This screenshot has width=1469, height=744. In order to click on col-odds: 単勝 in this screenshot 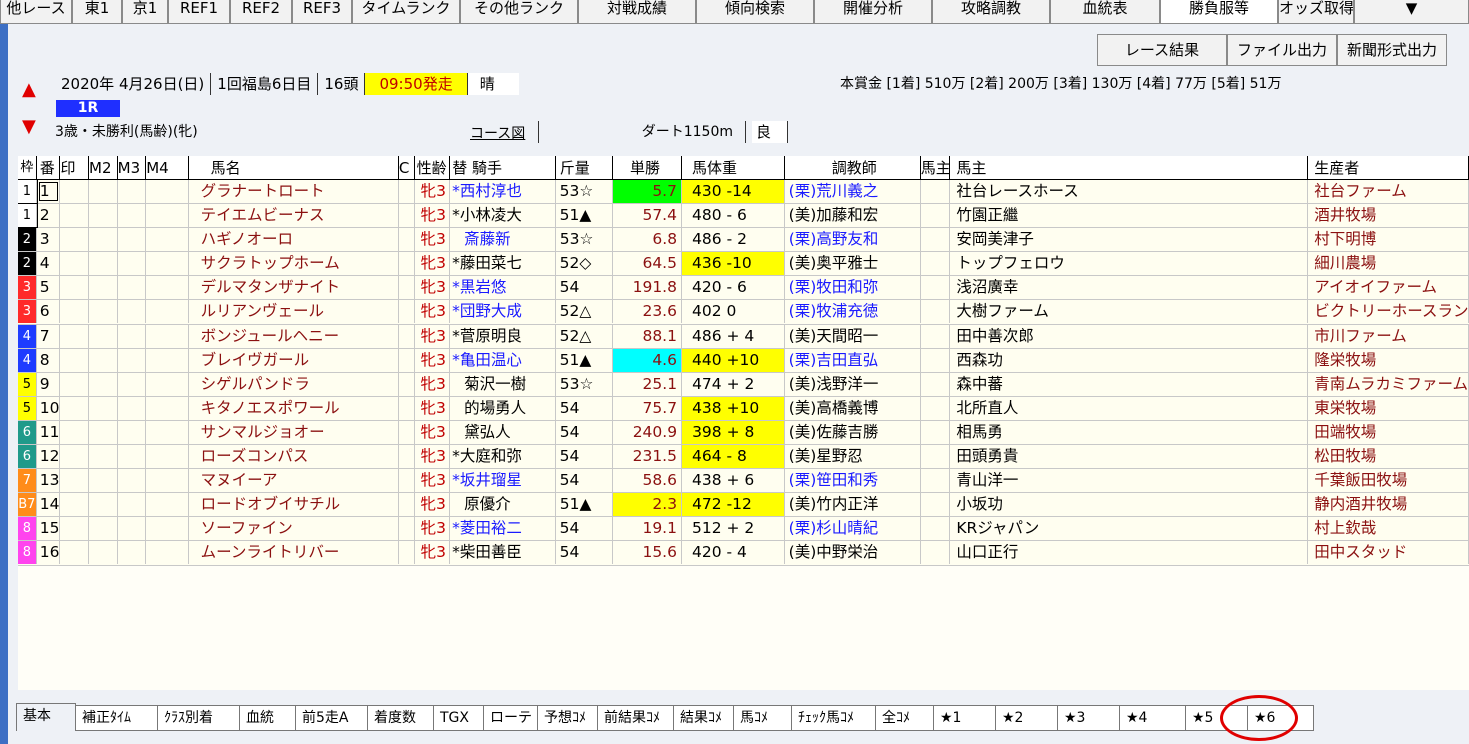, I will do `click(647, 168)`.